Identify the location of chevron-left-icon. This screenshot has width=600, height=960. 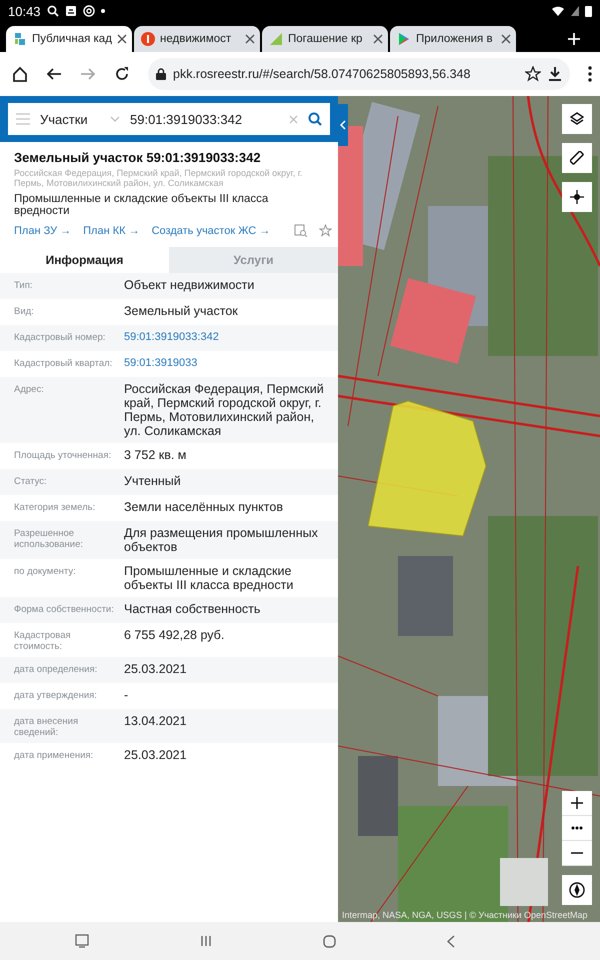
(343, 125).